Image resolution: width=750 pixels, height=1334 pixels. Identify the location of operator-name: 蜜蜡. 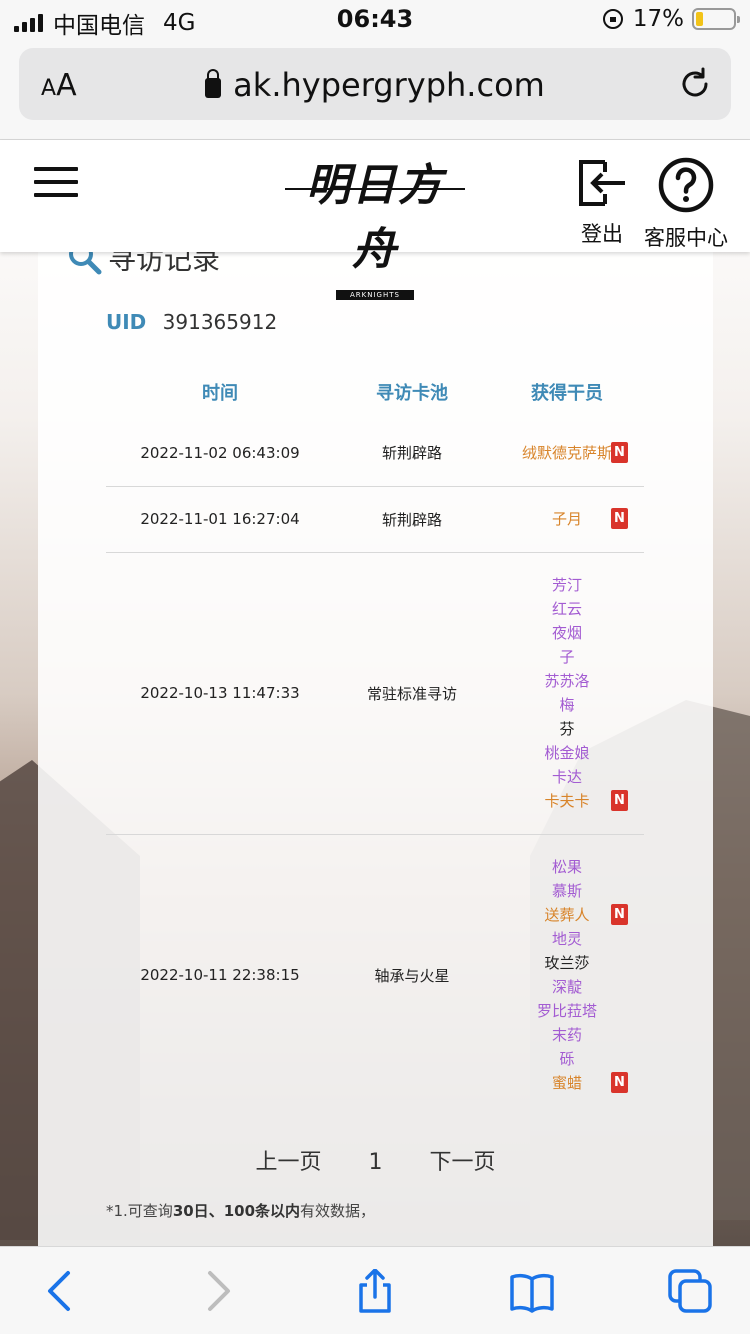
(566, 1083).